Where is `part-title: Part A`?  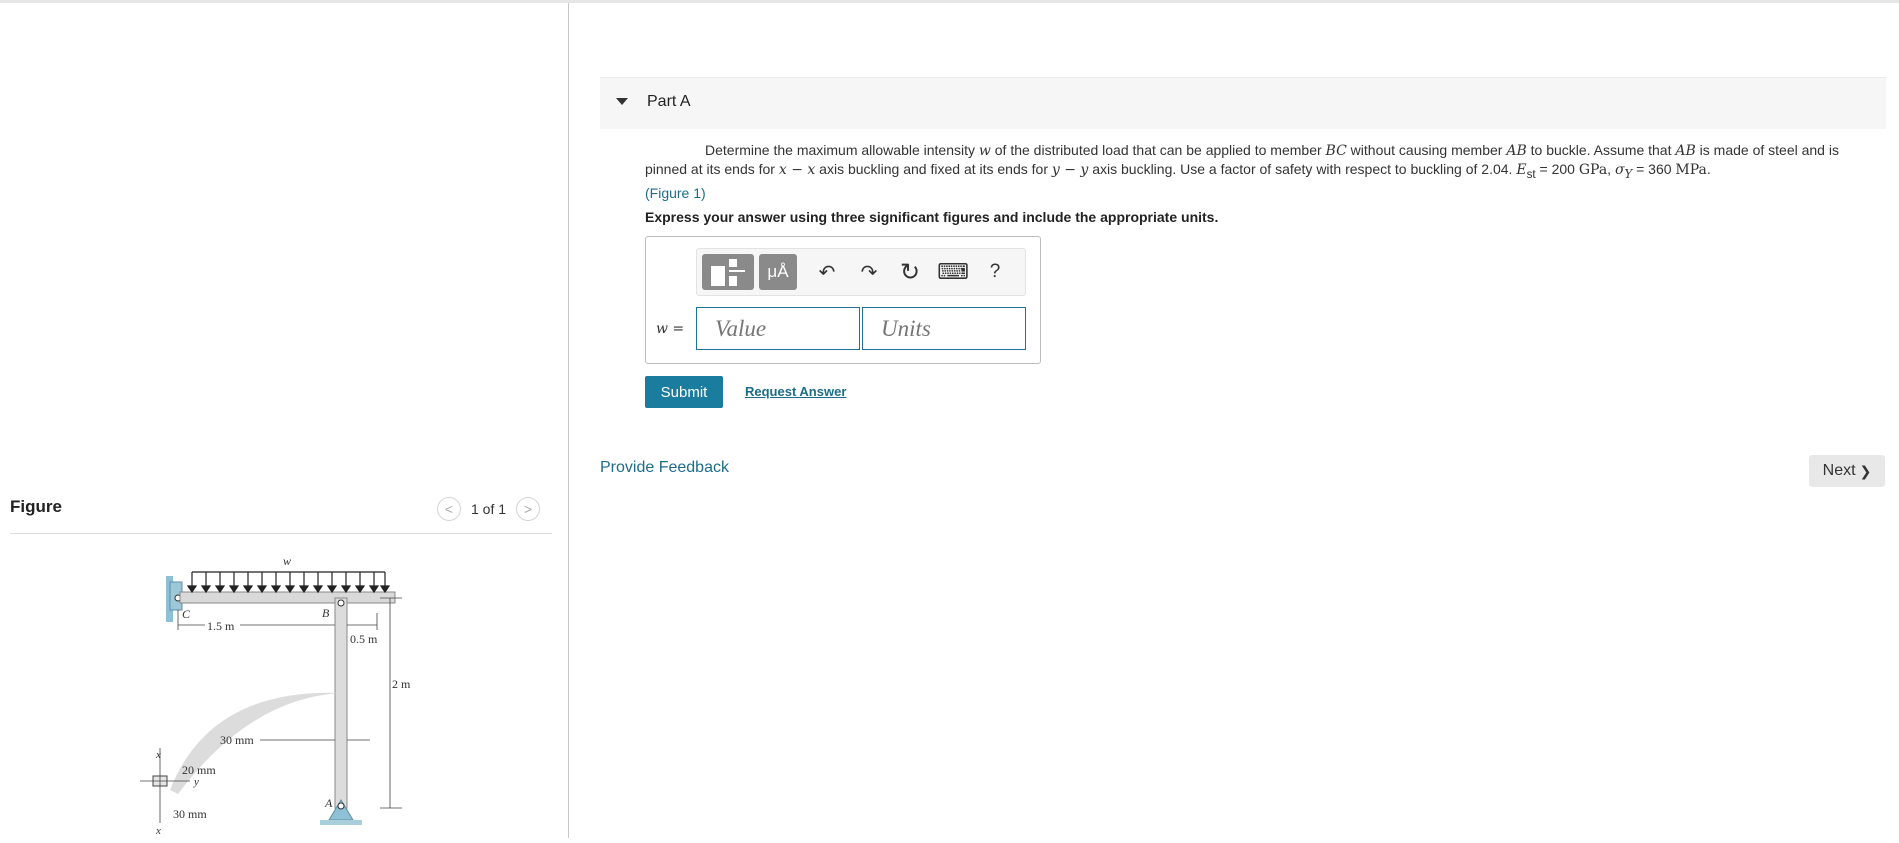 part-title: Part A is located at coordinates (669, 101).